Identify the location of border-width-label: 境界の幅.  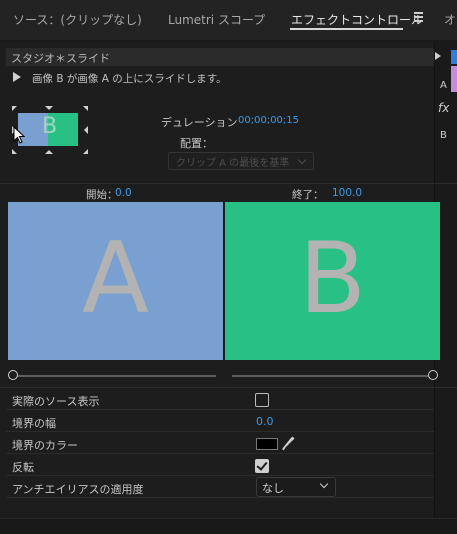
(34, 423).